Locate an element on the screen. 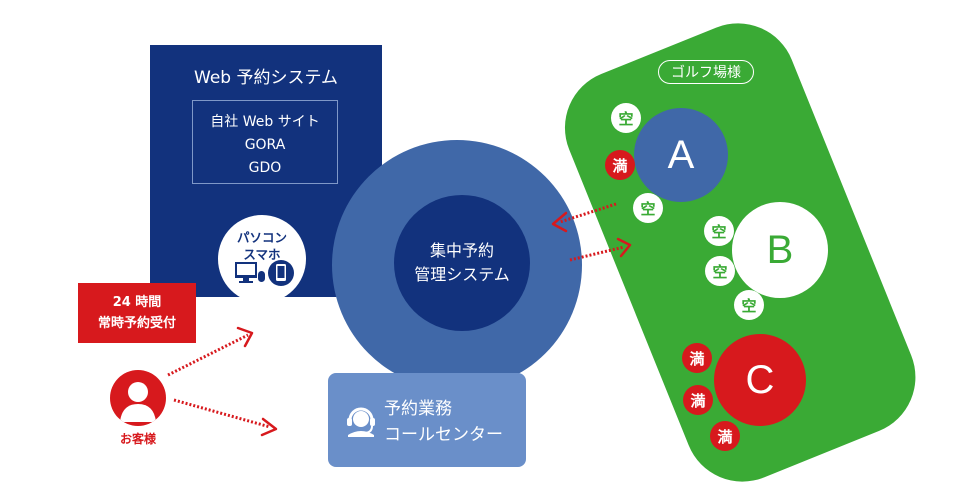 The image size is (980, 499). arrow-customer-to-web is located at coordinates (208, 355).